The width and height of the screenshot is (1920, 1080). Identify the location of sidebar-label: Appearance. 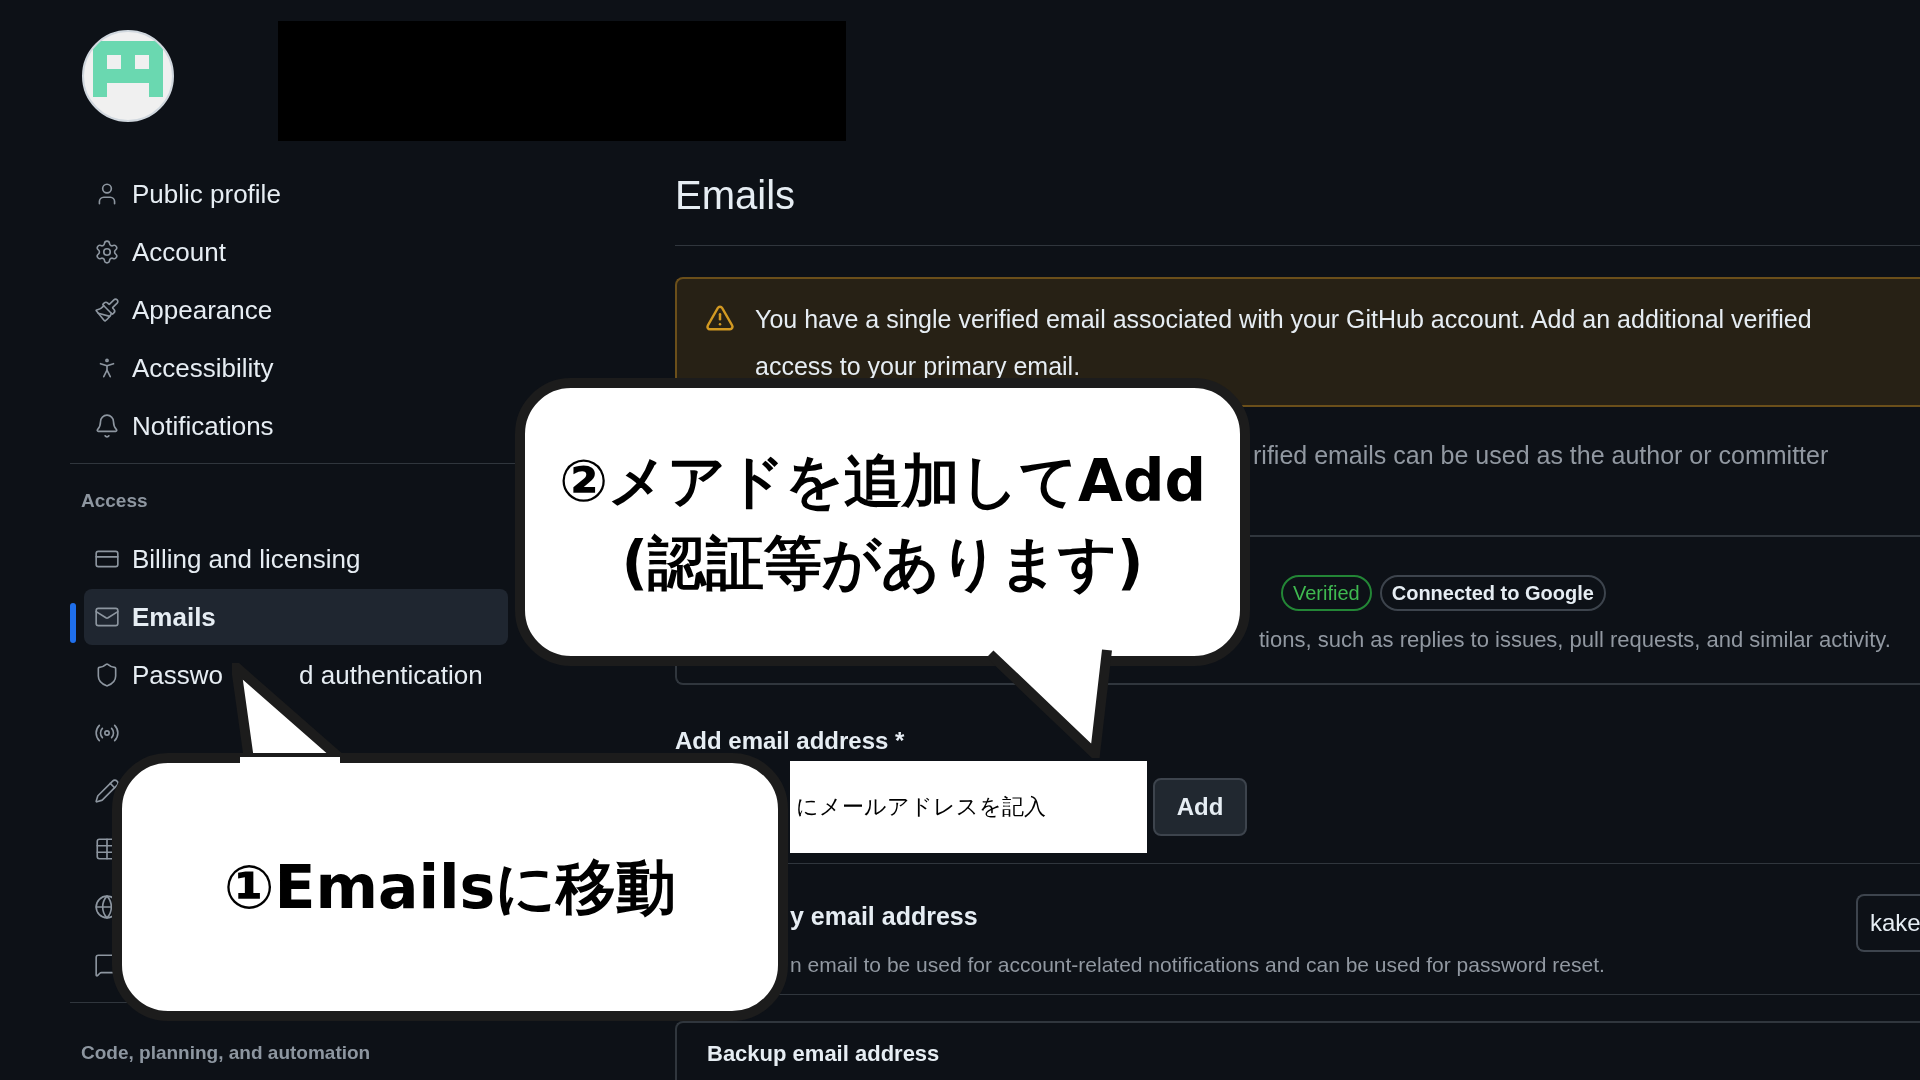
(202, 310).